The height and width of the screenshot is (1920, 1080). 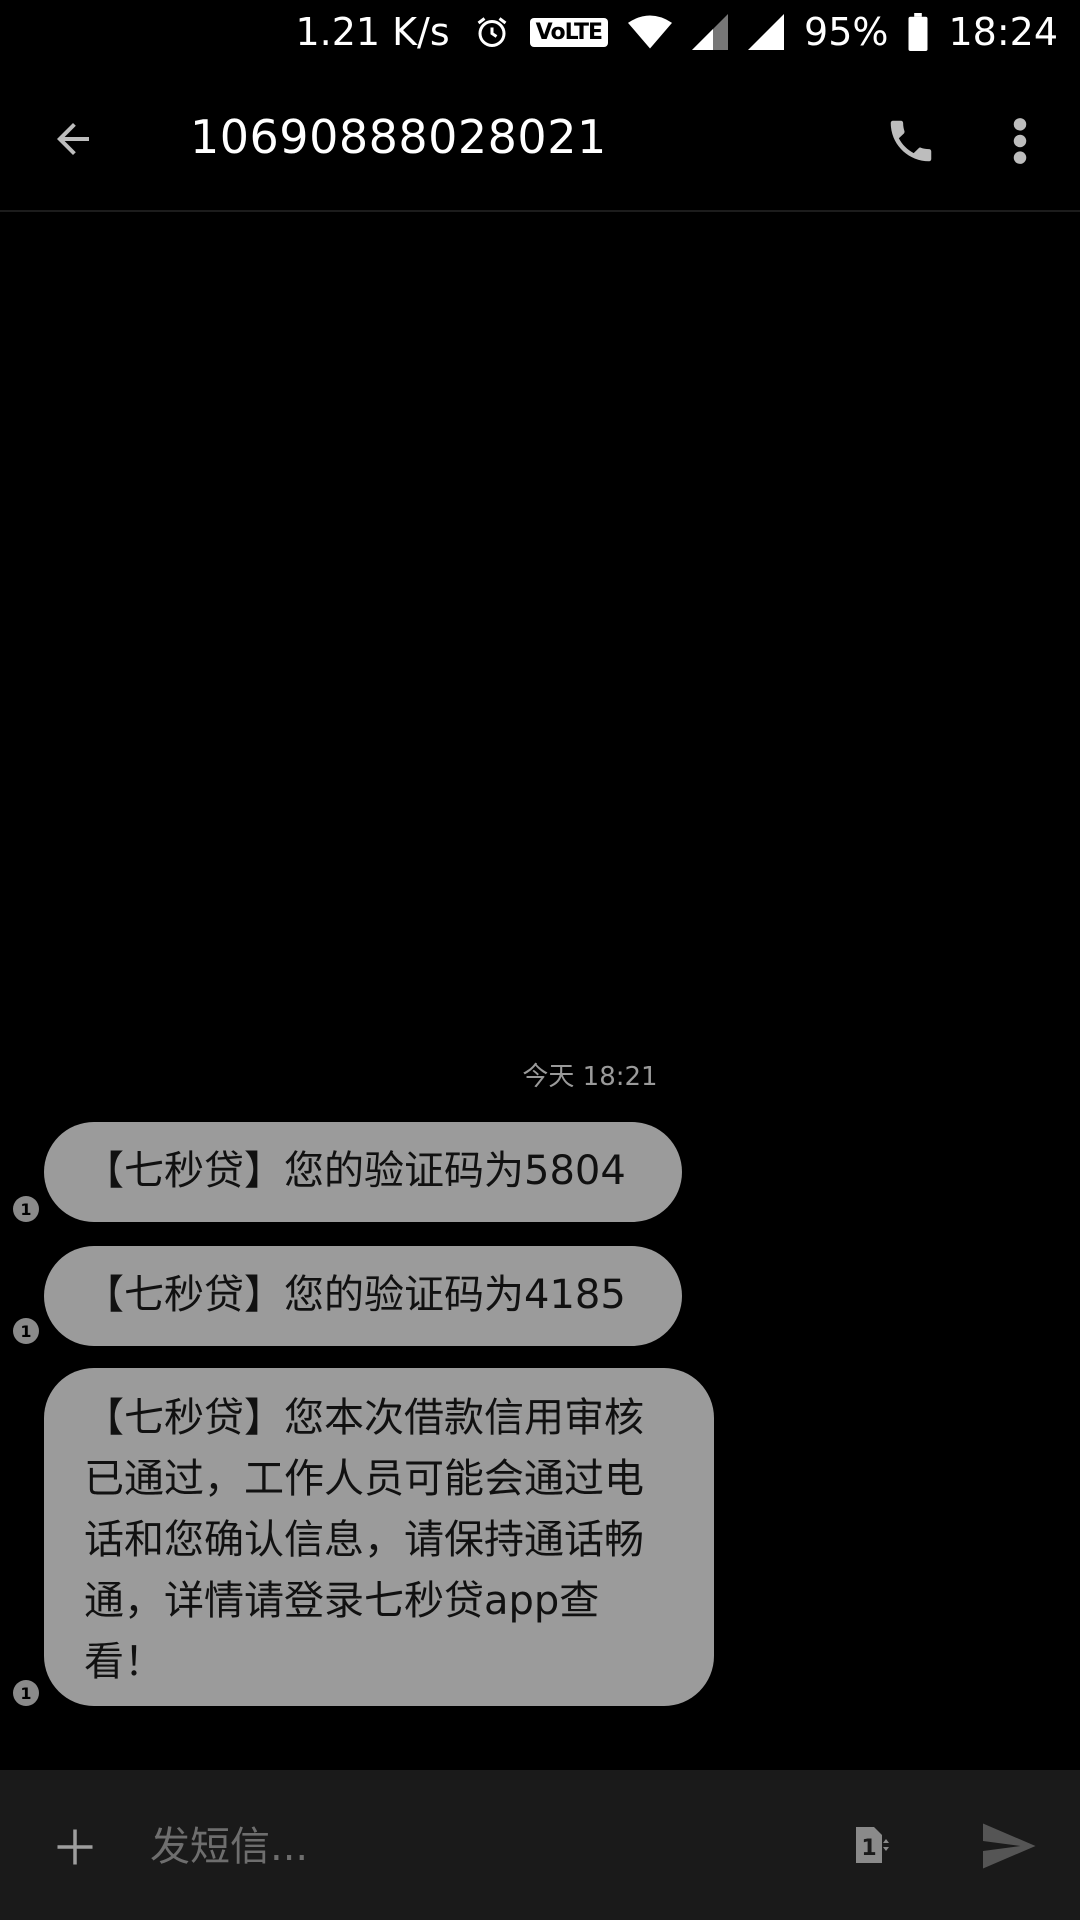 What do you see at coordinates (470, 1847) in the screenshot?
I see `message-input` at bounding box center [470, 1847].